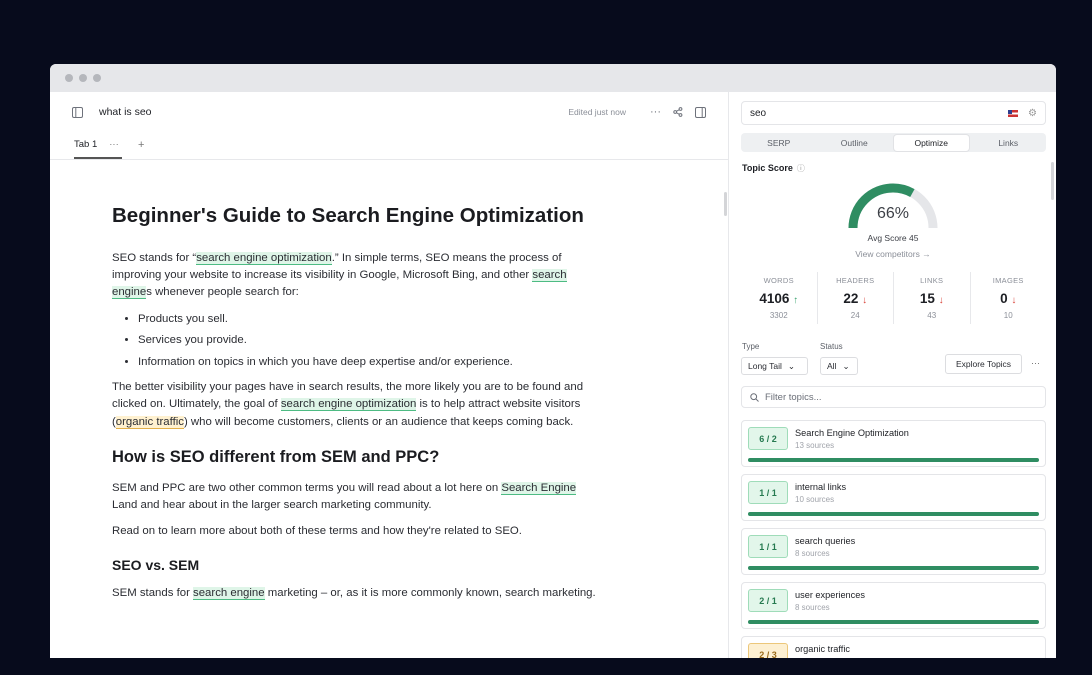 This screenshot has height=675, width=1092. I want to click on tab-outline: Outline, so click(855, 142).